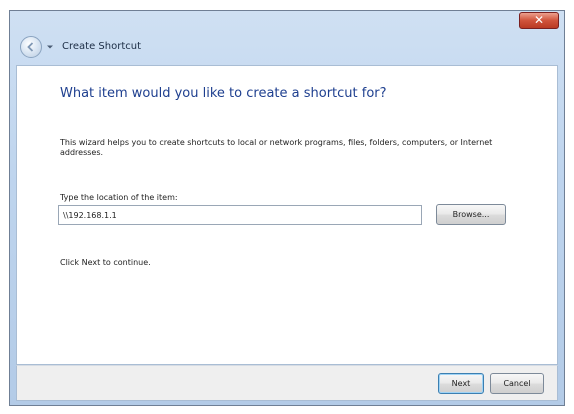 The height and width of the screenshot is (414, 574). I want to click on location-input, so click(240, 215).